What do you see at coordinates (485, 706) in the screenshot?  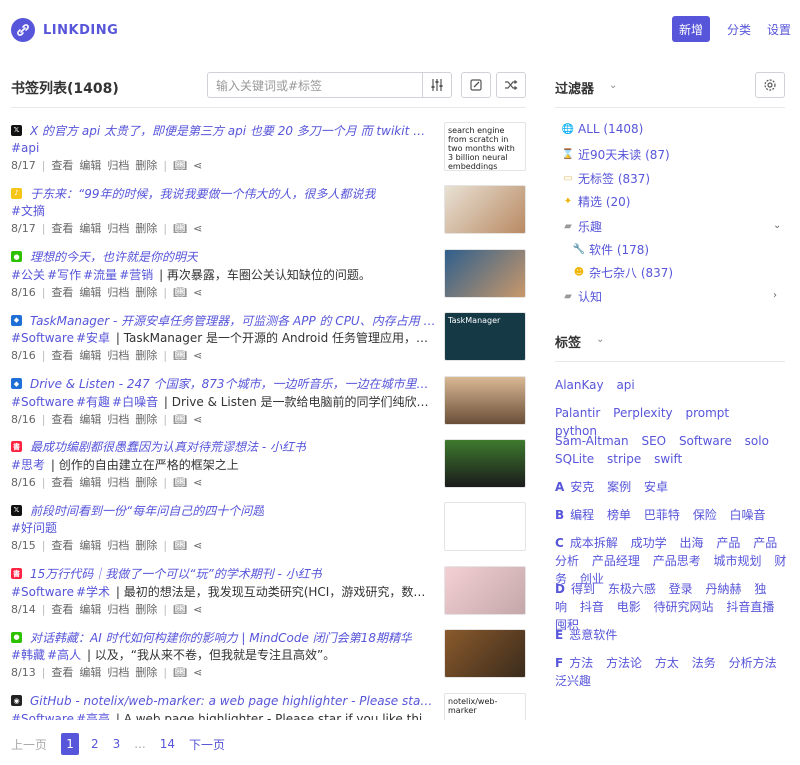 I see `bookmark-preview-image: notelix/web-marker` at bounding box center [485, 706].